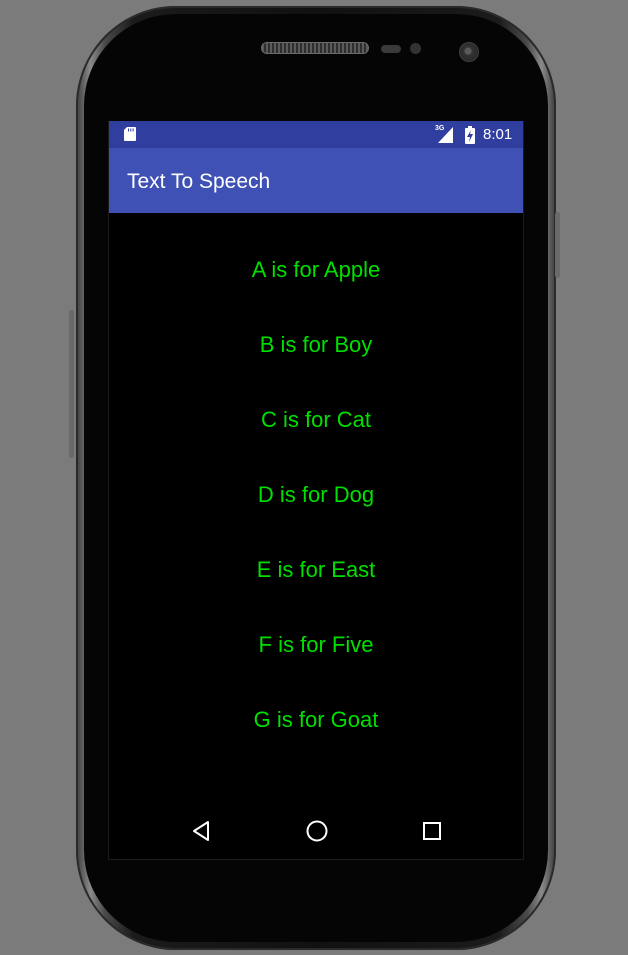 This screenshot has width=628, height=955. I want to click on recents-icon, so click(432, 831).